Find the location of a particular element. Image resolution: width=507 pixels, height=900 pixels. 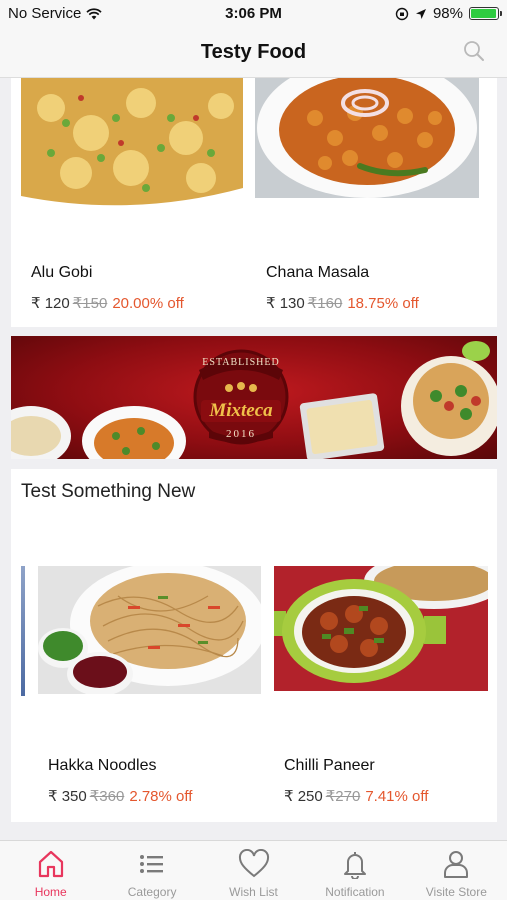

tab-label: Home is located at coordinates (50, 892).